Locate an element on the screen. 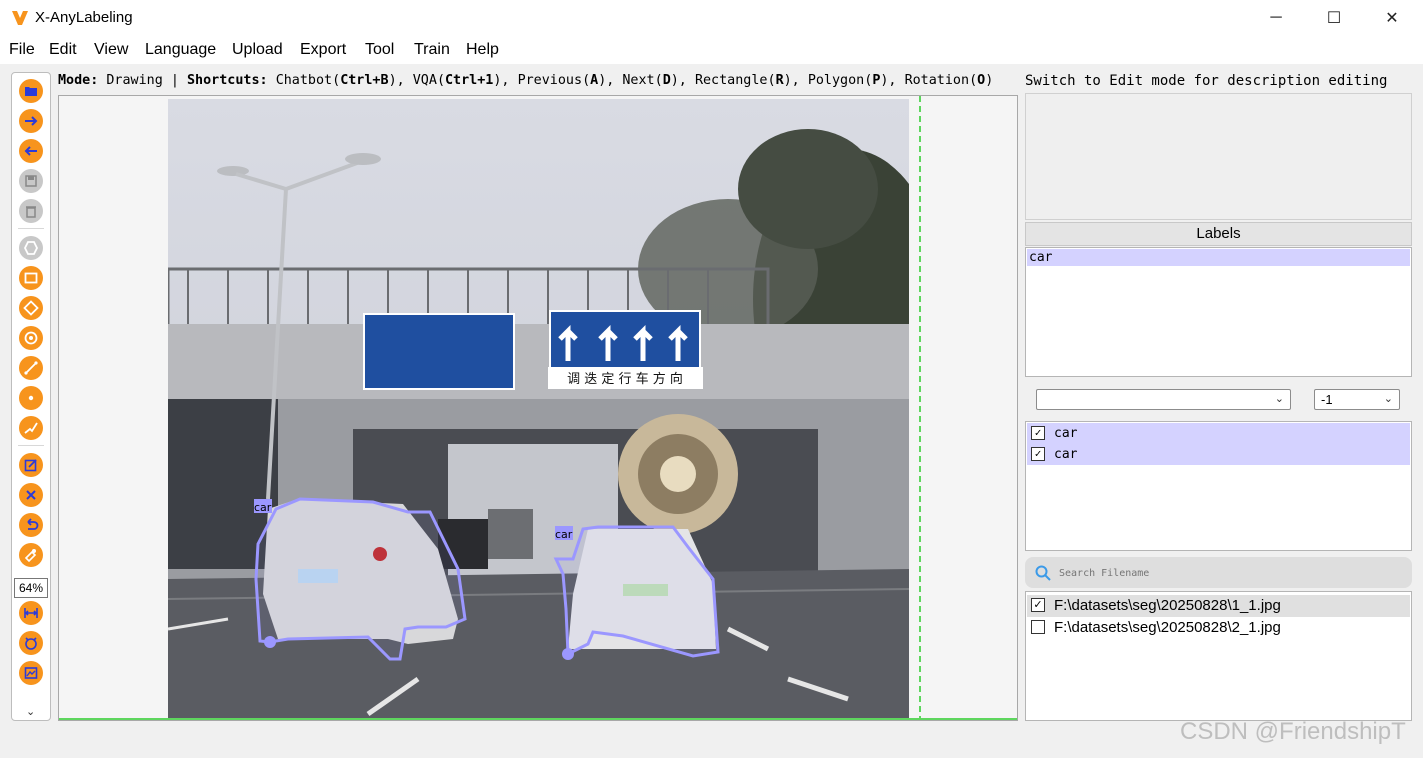 This screenshot has height=758, width=1423. ai-icon is located at coordinates (31, 673).